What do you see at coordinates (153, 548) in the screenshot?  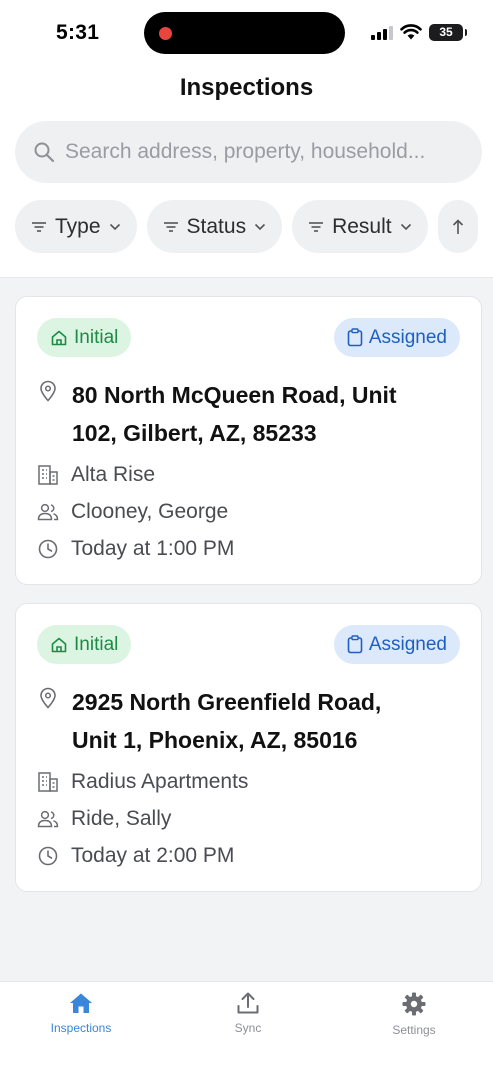 I see `inspection-time: Today at 1:00 PM` at bounding box center [153, 548].